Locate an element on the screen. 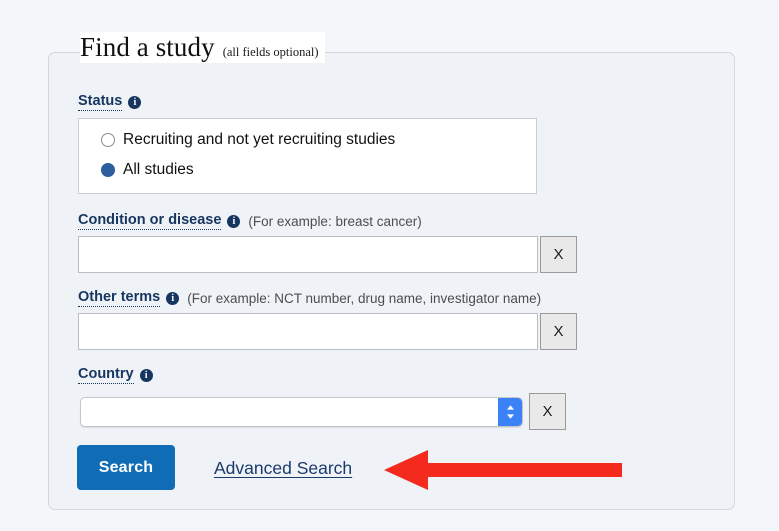 This screenshot has height=531, width=779. country-info-icon: i is located at coordinates (146, 375).